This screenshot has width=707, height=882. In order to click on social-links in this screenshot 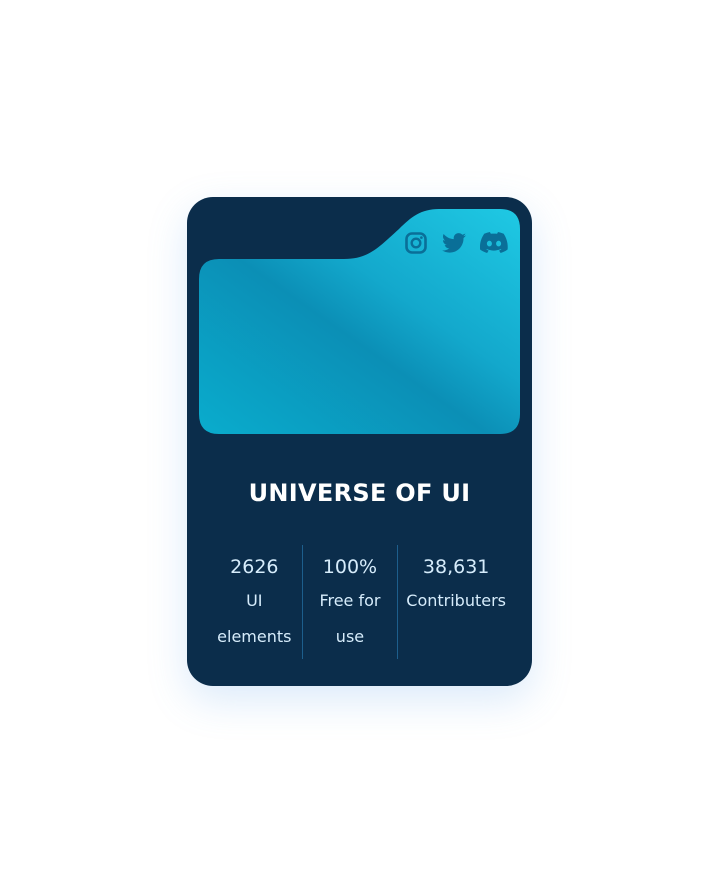, I will do `click(456, 243)`.